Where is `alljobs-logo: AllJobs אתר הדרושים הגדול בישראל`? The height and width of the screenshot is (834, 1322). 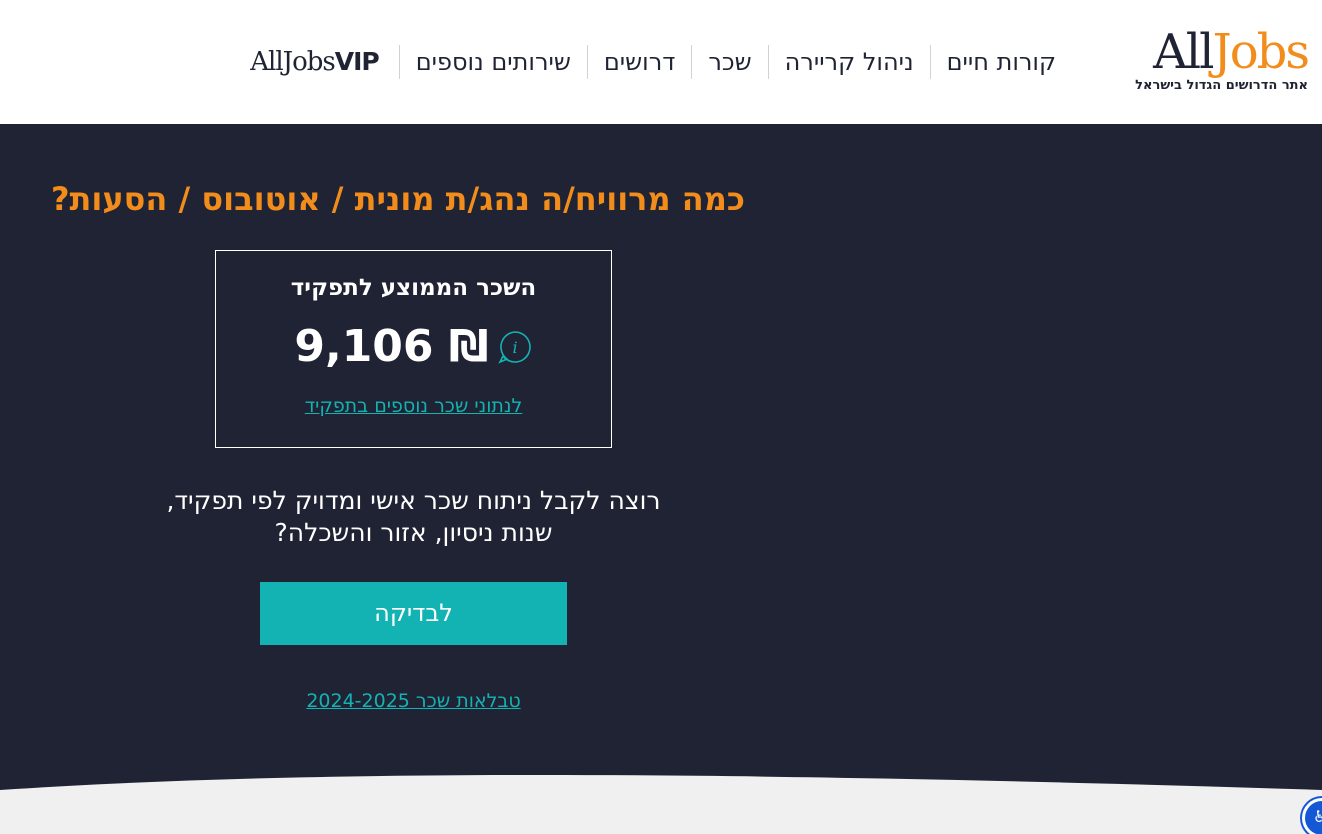
alljobs-logo: AllJobs אתר הדרושים הגדול בישראל is located at coordinates (1225, 61).